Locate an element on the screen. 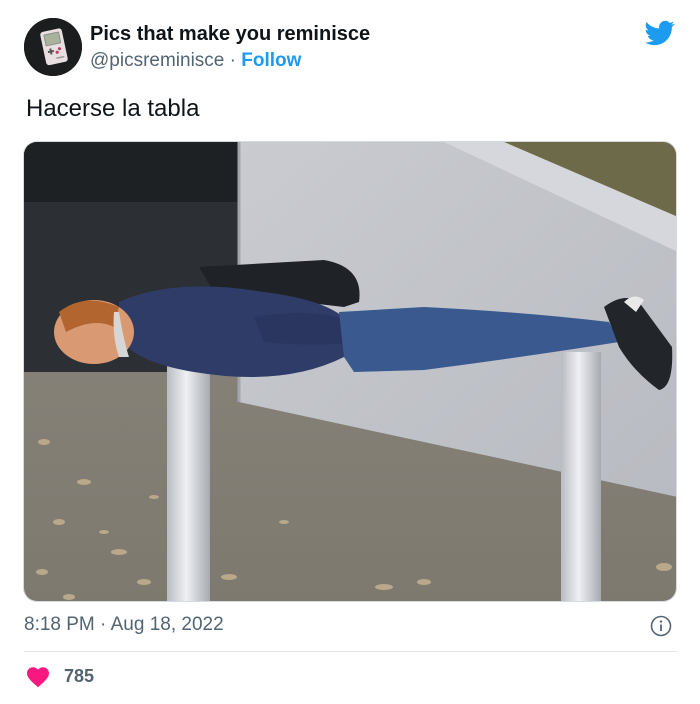  gameboy-icon is located at coordinates (53, 47).